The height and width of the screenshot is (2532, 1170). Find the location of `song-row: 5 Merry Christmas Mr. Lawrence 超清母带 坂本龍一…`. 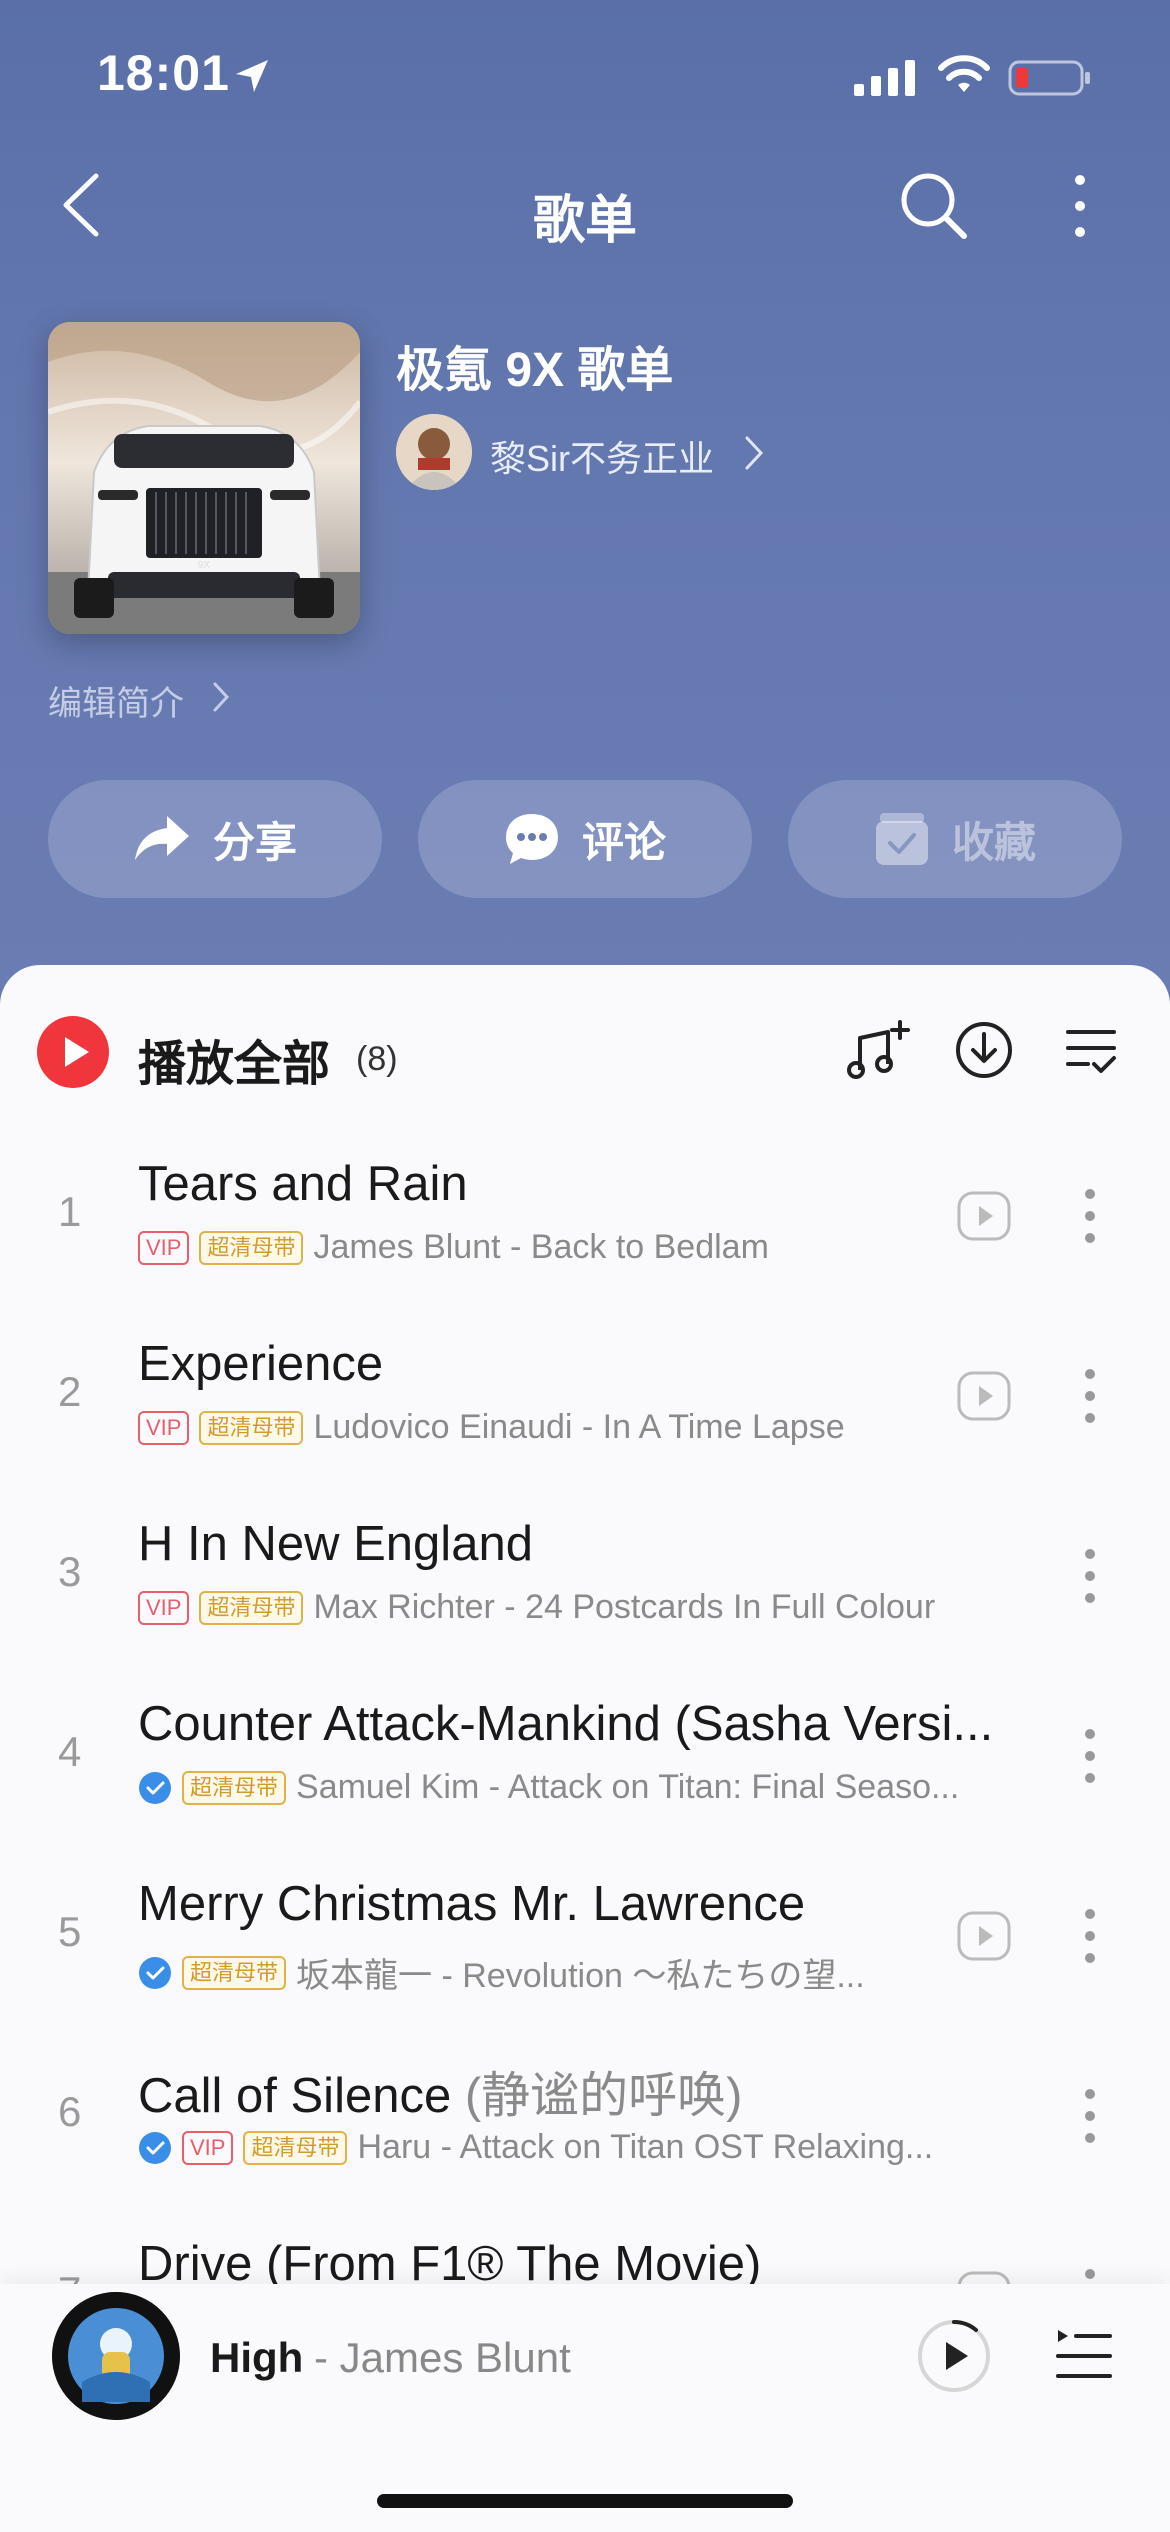

song-row: 5 Merry Christmas Mr. Lawrence 超清母带 坂本龍一… is located at coordinates (585, 1936).